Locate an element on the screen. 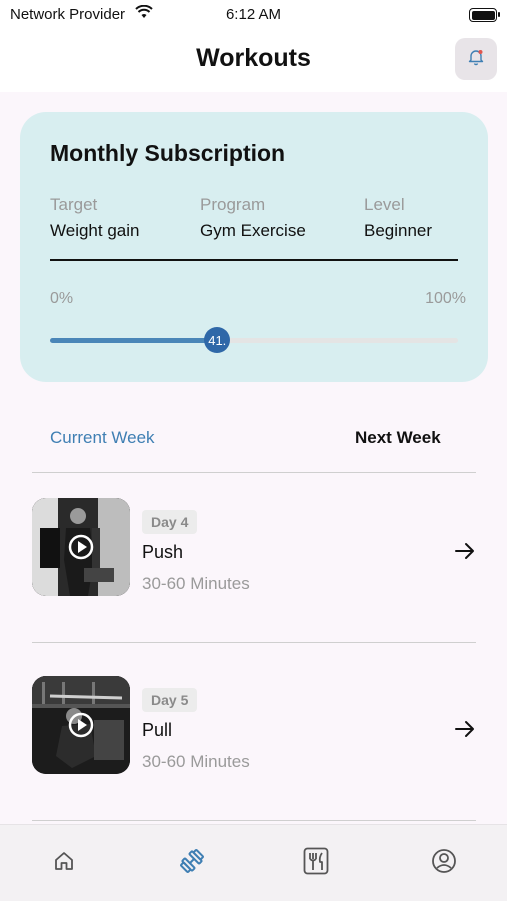  workout-name: Pull is located at coordinates (157, 730).